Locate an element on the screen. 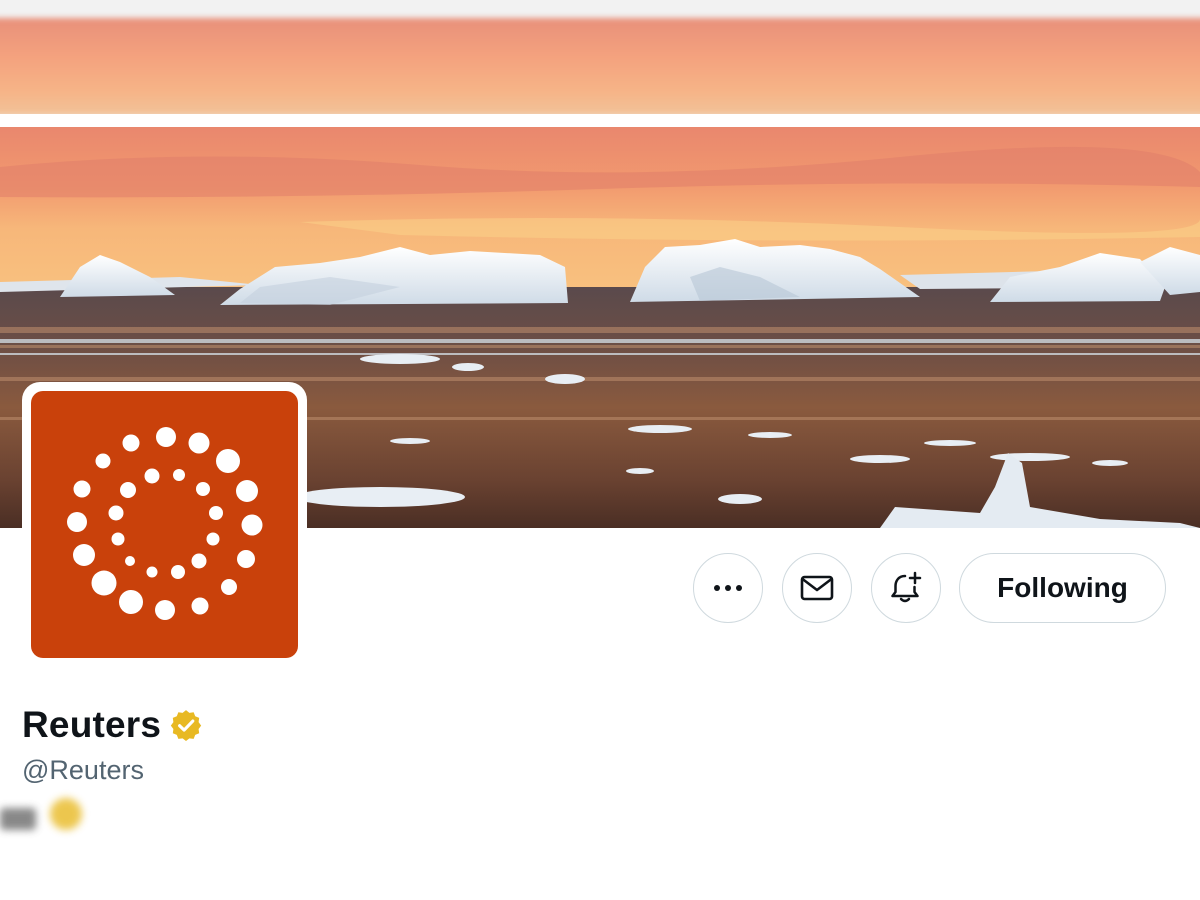  divider is located at coordinates (600, 119).